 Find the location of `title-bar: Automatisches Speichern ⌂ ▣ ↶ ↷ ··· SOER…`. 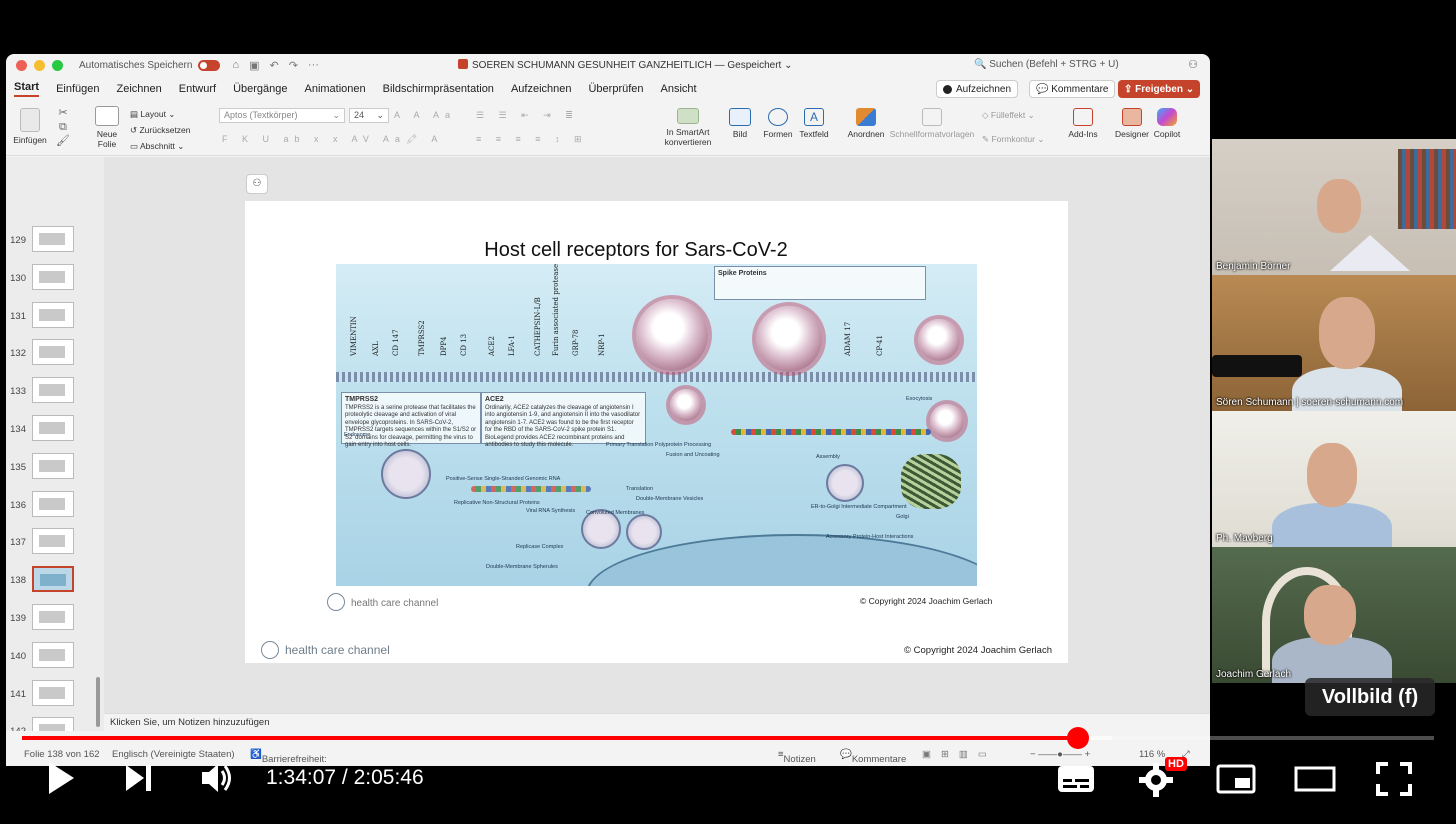

title-bar: Automatisches Speichern ⌂ ▣ ↶ ↷ ··· SOER… is located at coordinates (608, 65).